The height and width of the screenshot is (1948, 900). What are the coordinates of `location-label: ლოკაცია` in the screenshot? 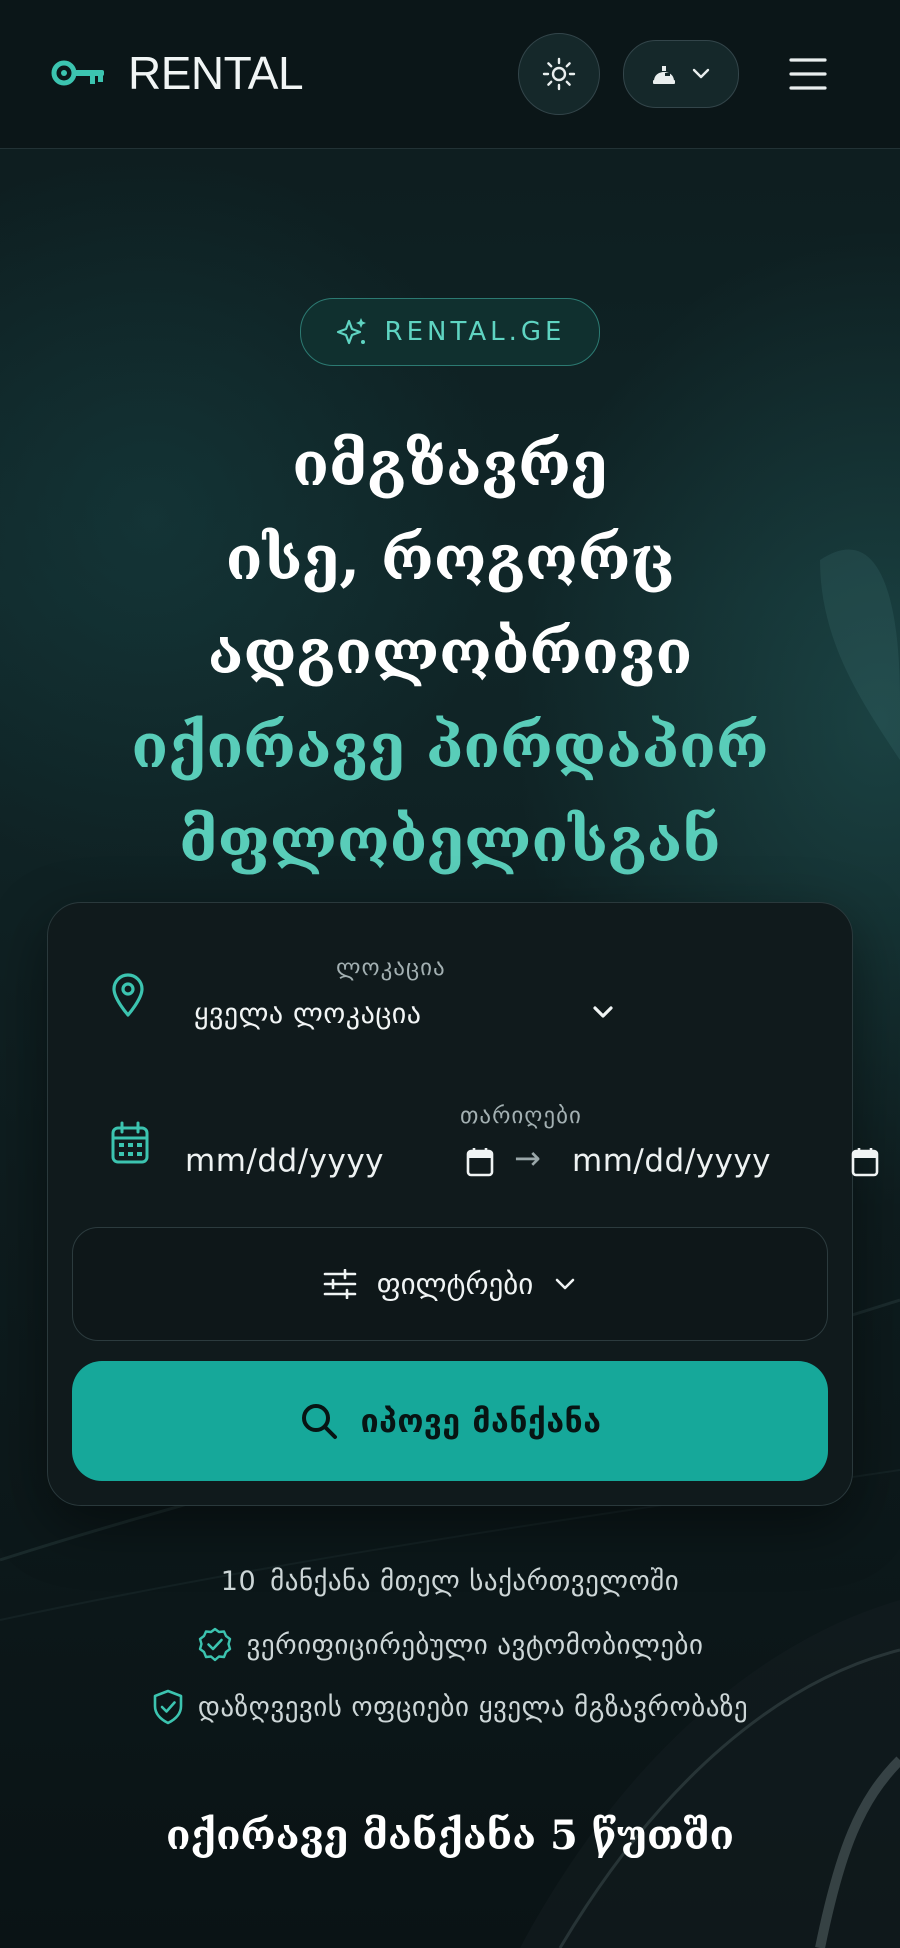 It's located at (391, 968).